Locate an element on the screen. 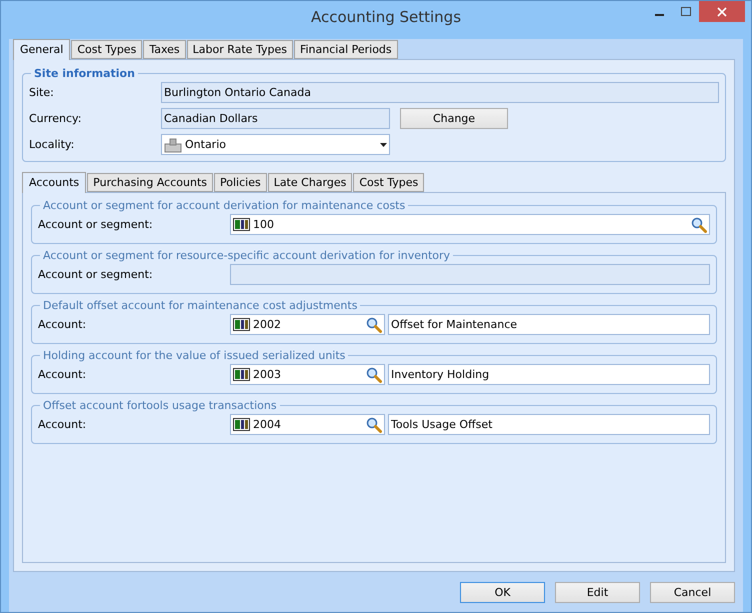 The width and height of the screenshot is (752, 613). field-label: Currency: is located at coordinates (55, 118).